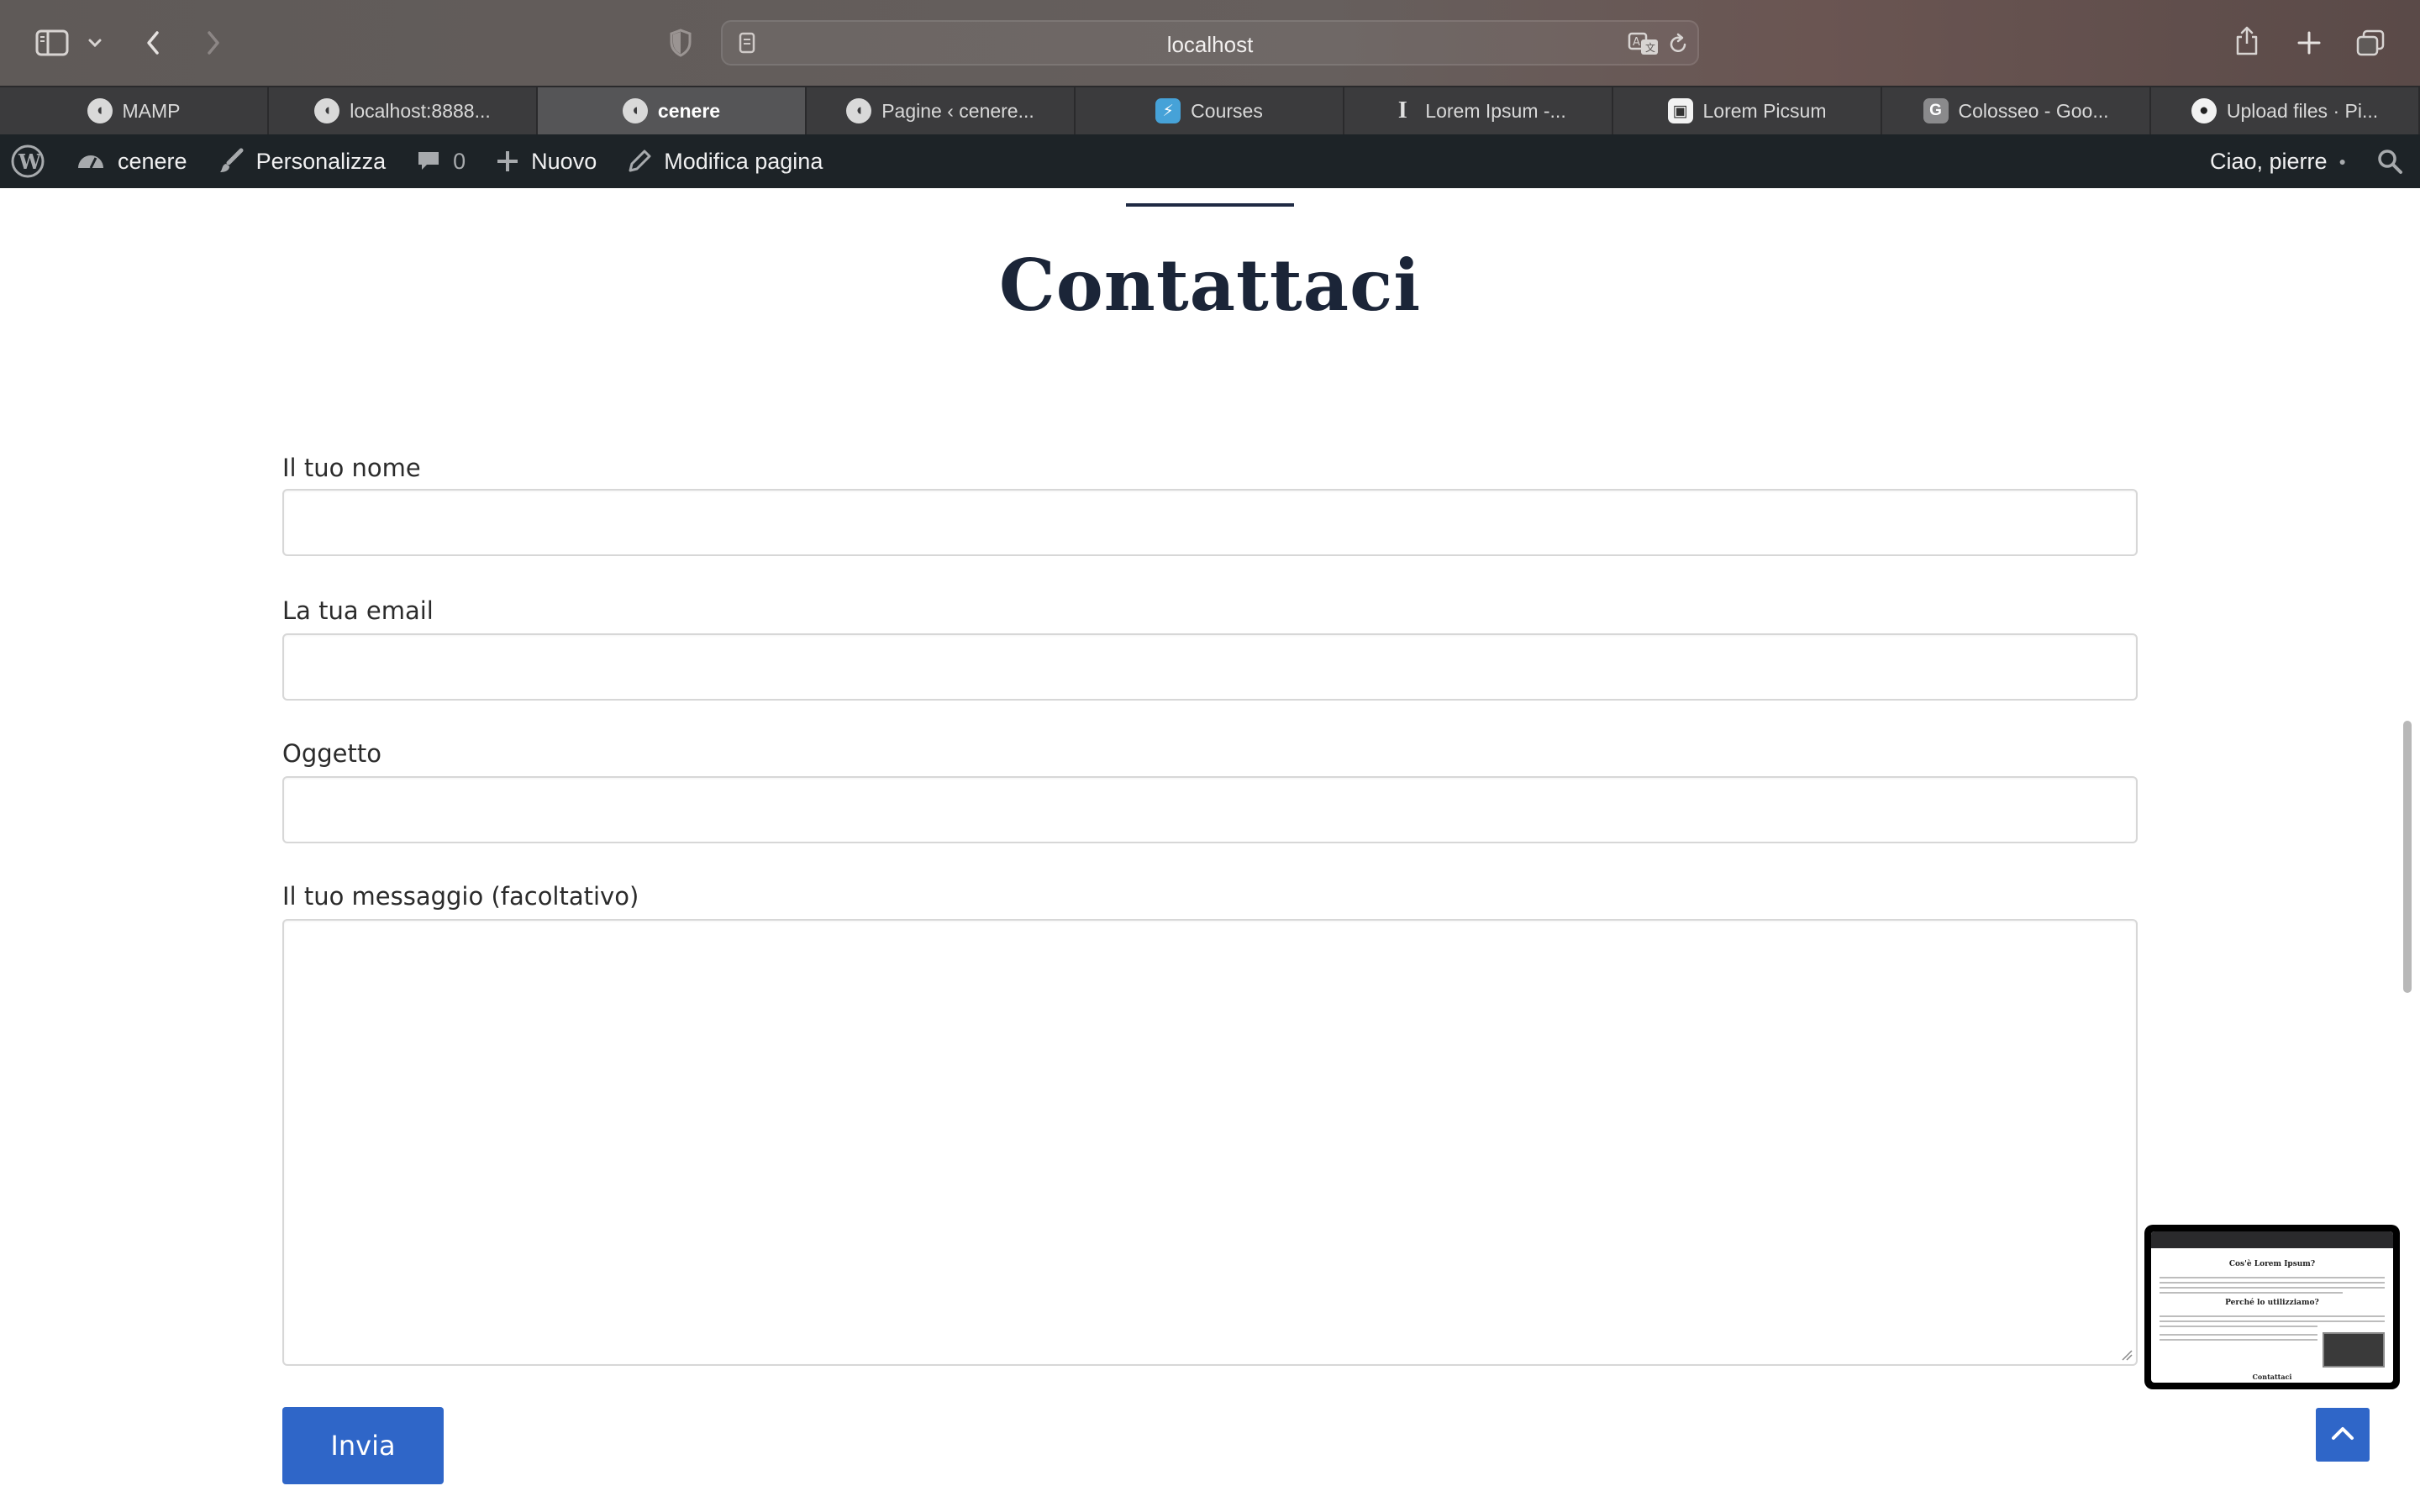  What do you see at coordinates (460, 161) in the screenshot?
I see `comments-count: 0` at bounding box center [460, 161].